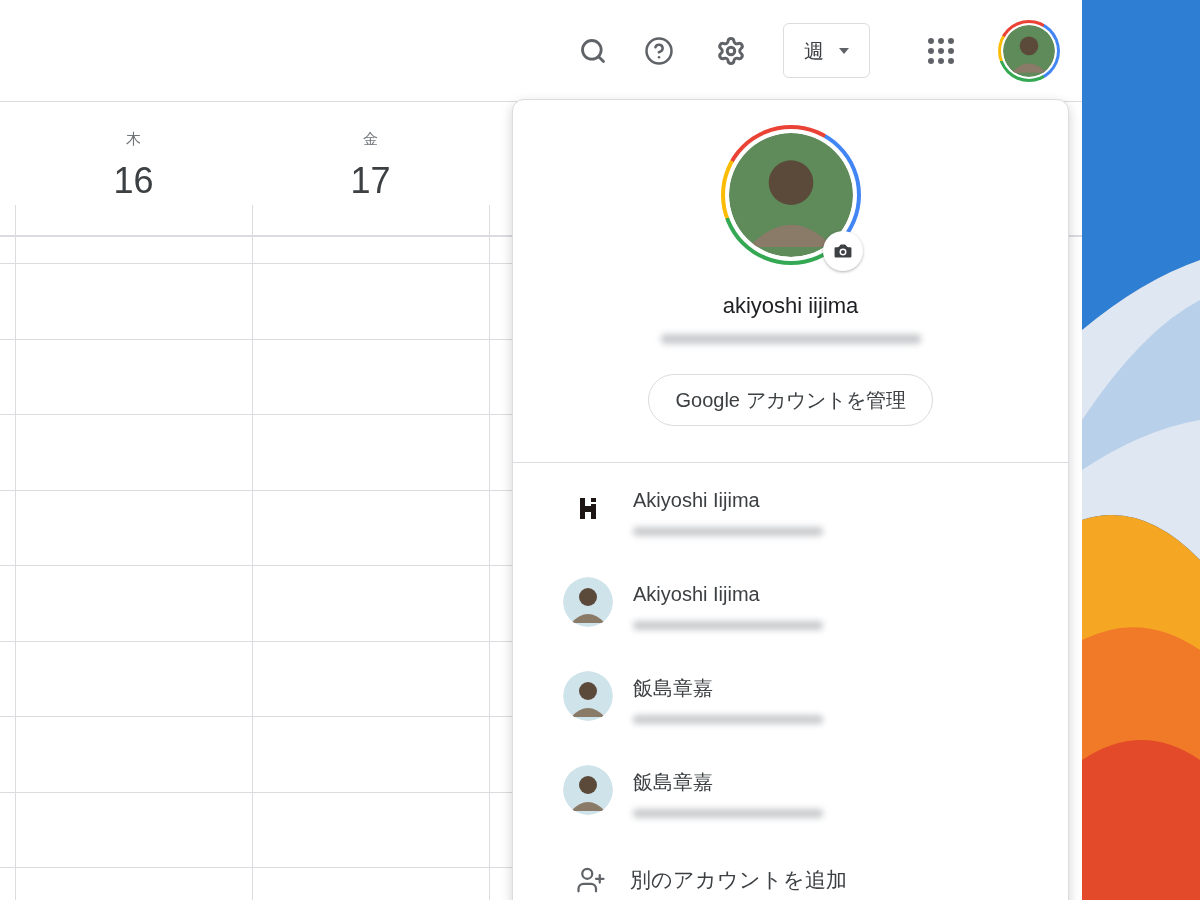 This screenshot has height=900, width=1200. Describe the element at coordinates (659, 50) in the screenshot. I see `help-icon` at that location.